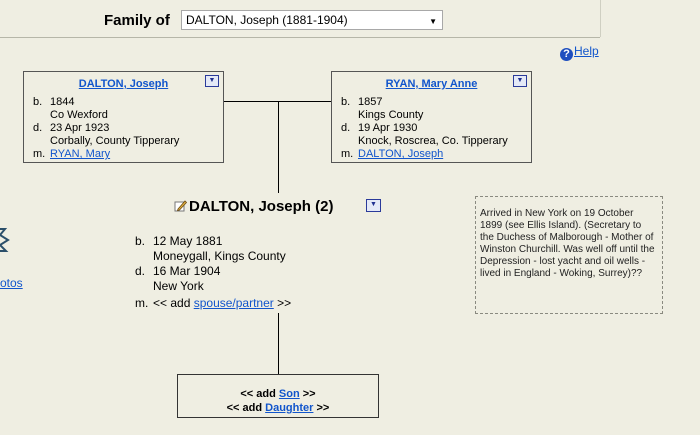 This screenshot has height=435, width=700. What do you see at coordinates (289, 394) in the screenshot?
I see `add-son-link: Son` at bounding box center [289, 394].